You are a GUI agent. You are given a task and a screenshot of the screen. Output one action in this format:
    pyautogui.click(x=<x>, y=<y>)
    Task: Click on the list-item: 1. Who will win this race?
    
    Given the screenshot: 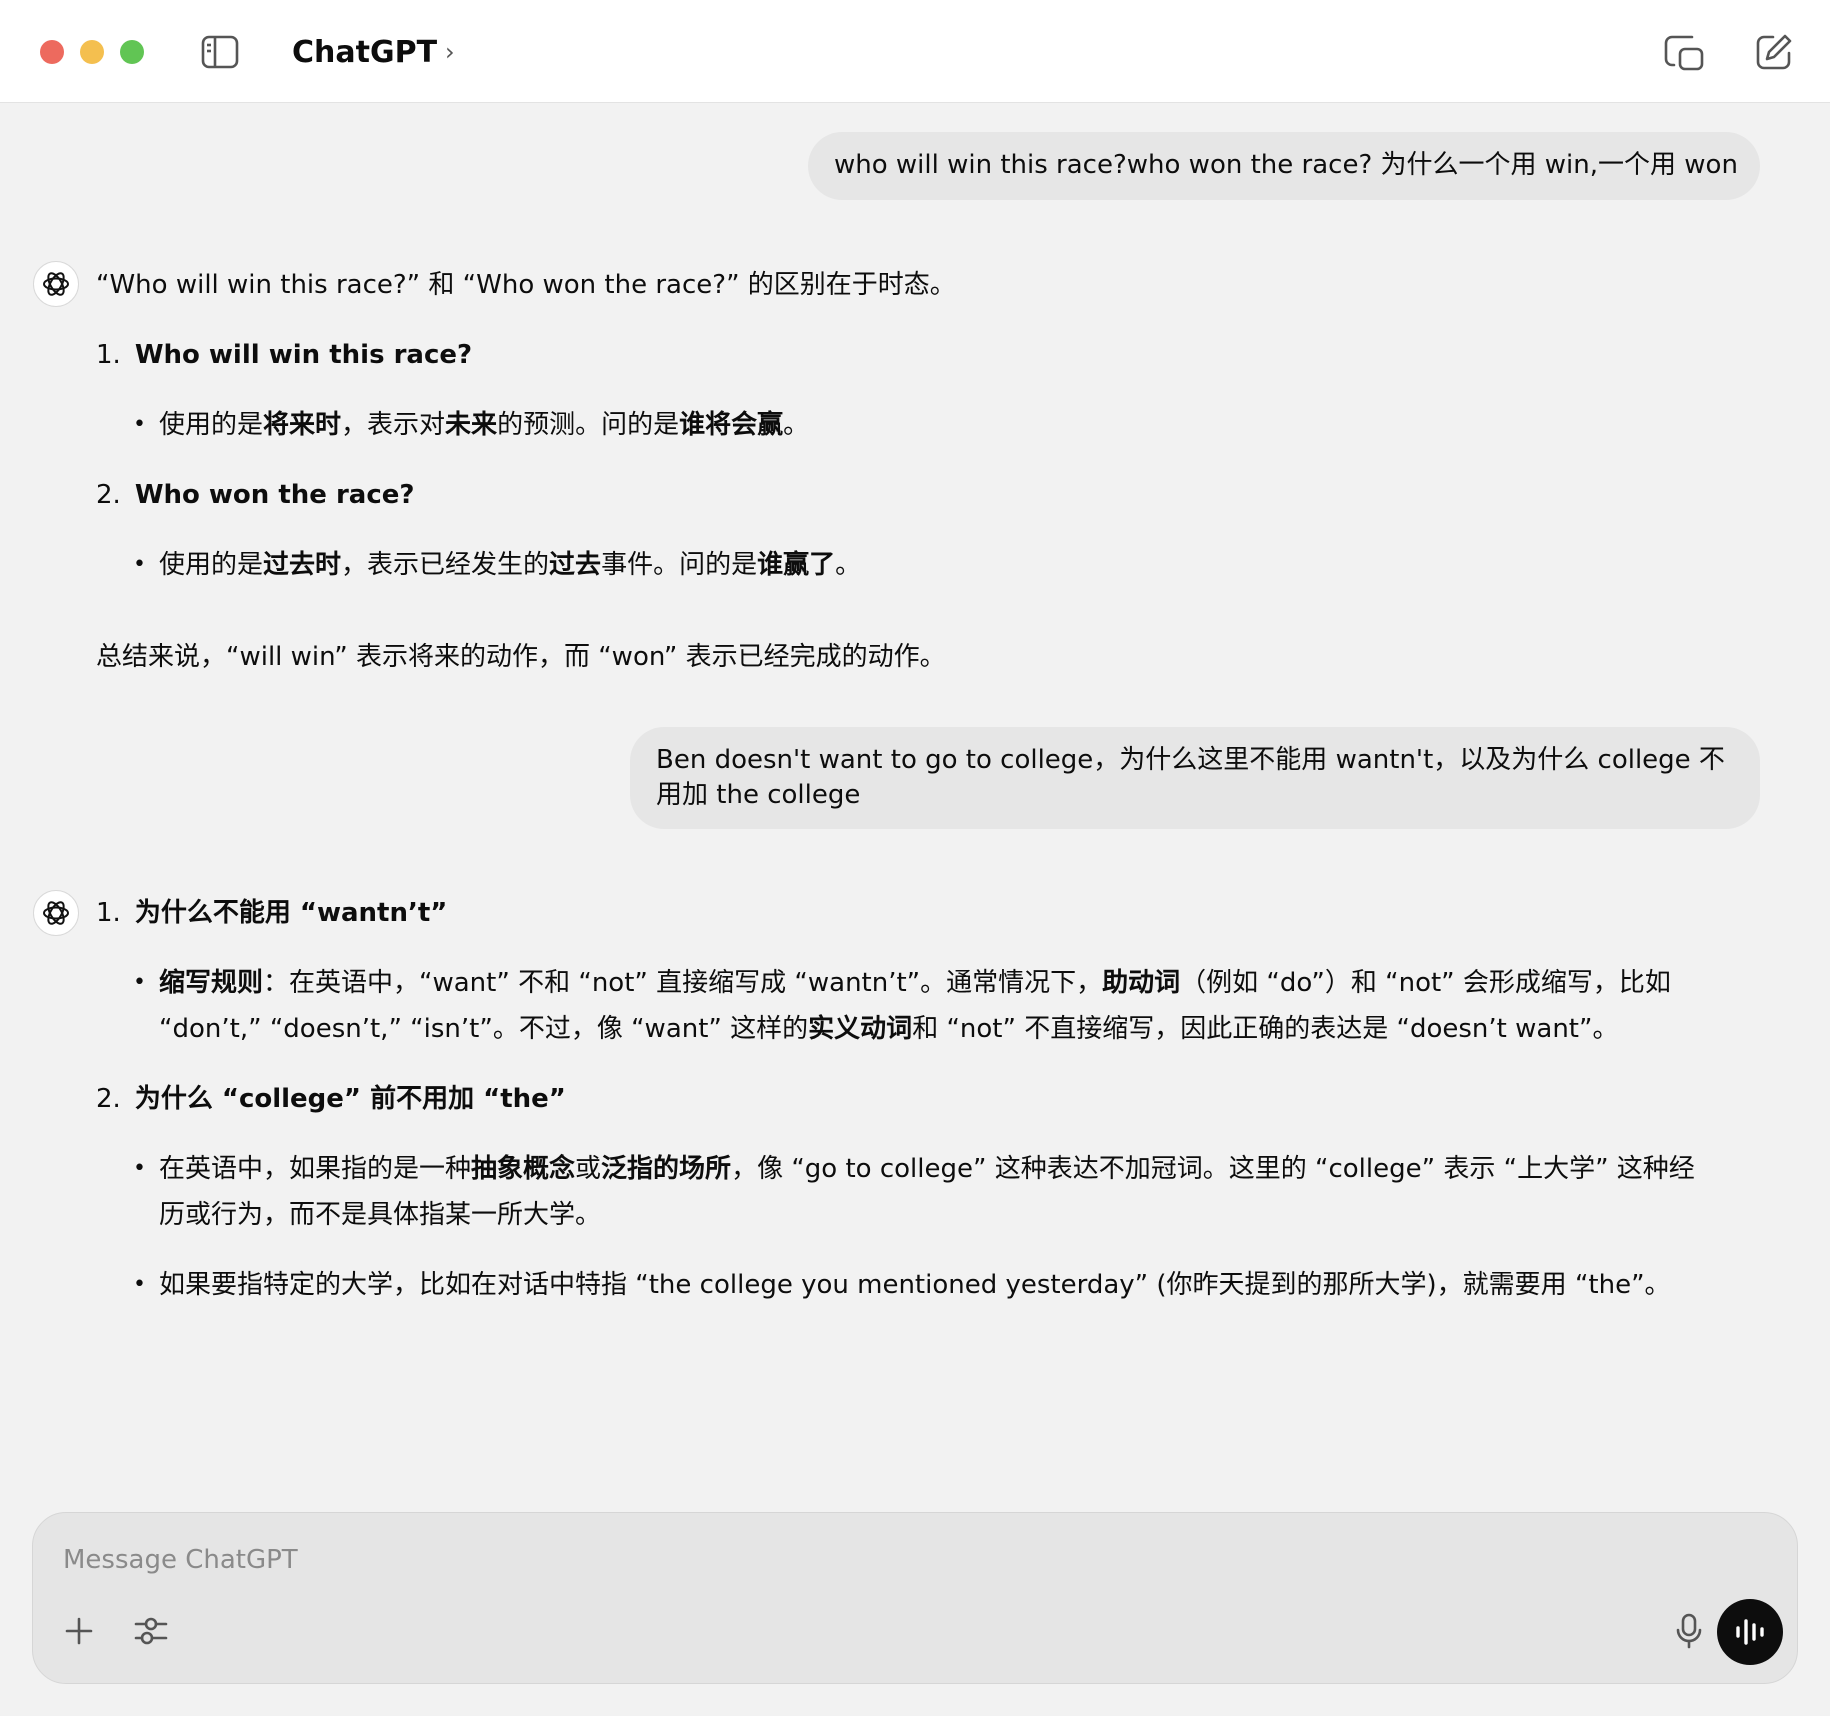 What is the action you would take?
    pyautogui.click(x=921, y=355)
    